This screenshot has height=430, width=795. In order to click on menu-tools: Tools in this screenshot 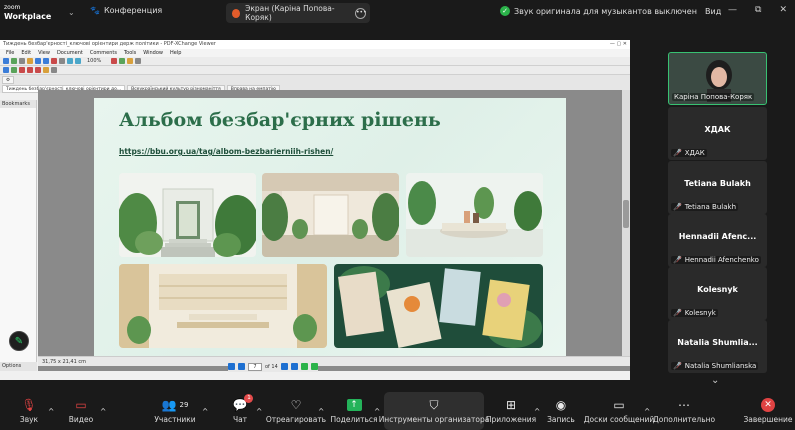, I will do `click(130, 53)`.